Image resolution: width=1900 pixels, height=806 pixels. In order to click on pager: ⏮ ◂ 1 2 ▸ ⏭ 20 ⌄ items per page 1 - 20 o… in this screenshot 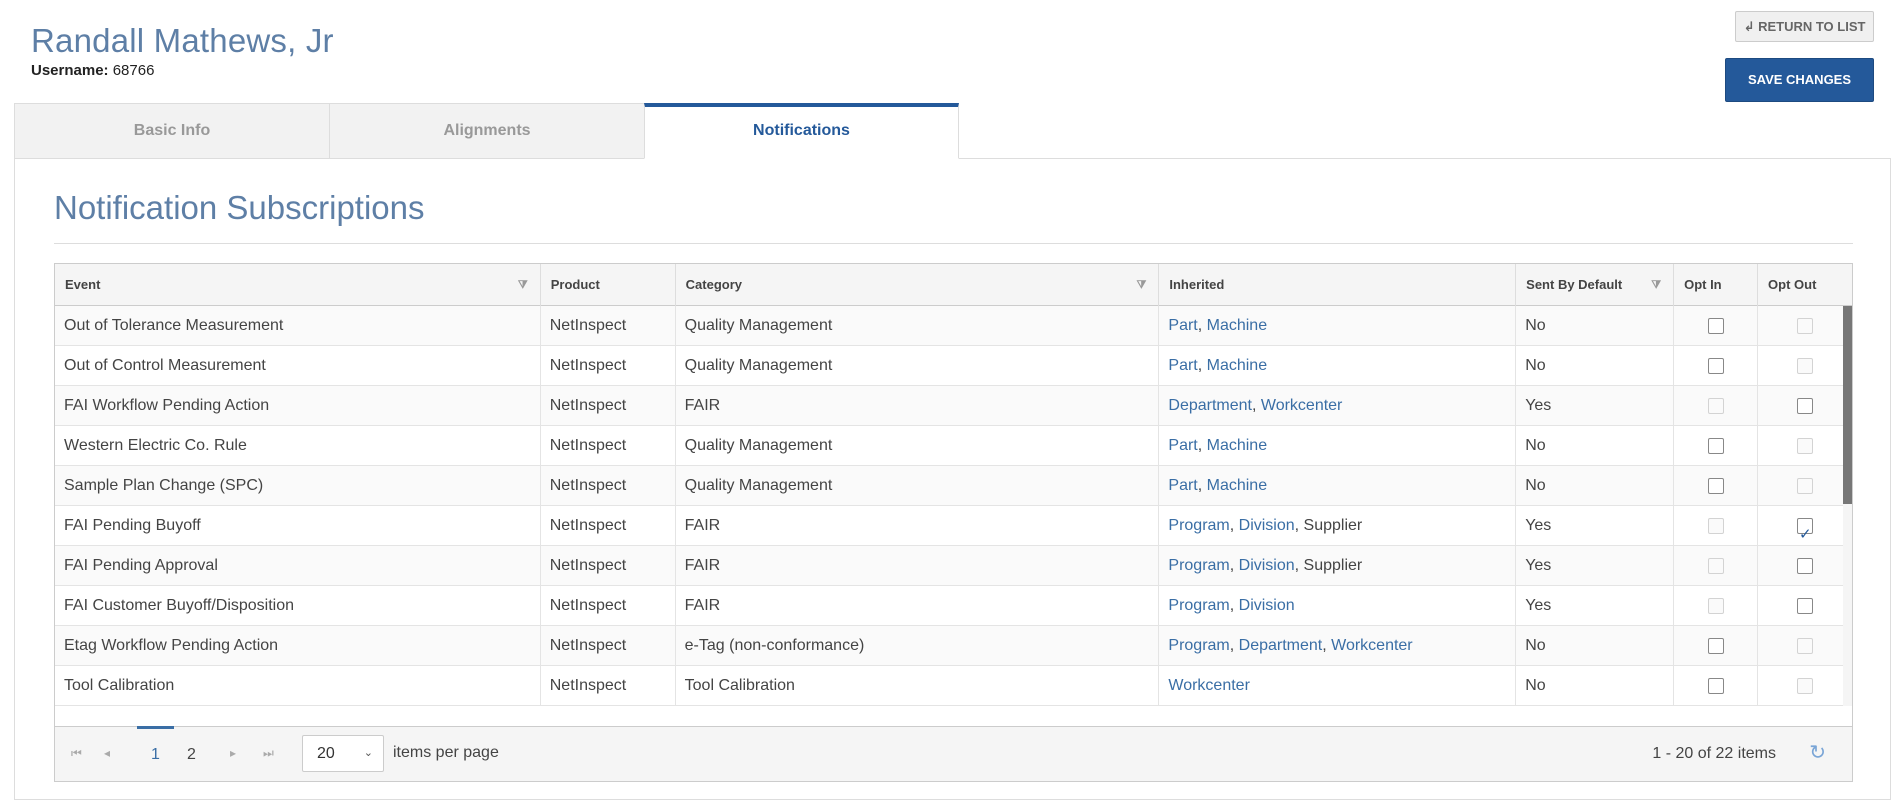, I will do `click(953, 753)`.